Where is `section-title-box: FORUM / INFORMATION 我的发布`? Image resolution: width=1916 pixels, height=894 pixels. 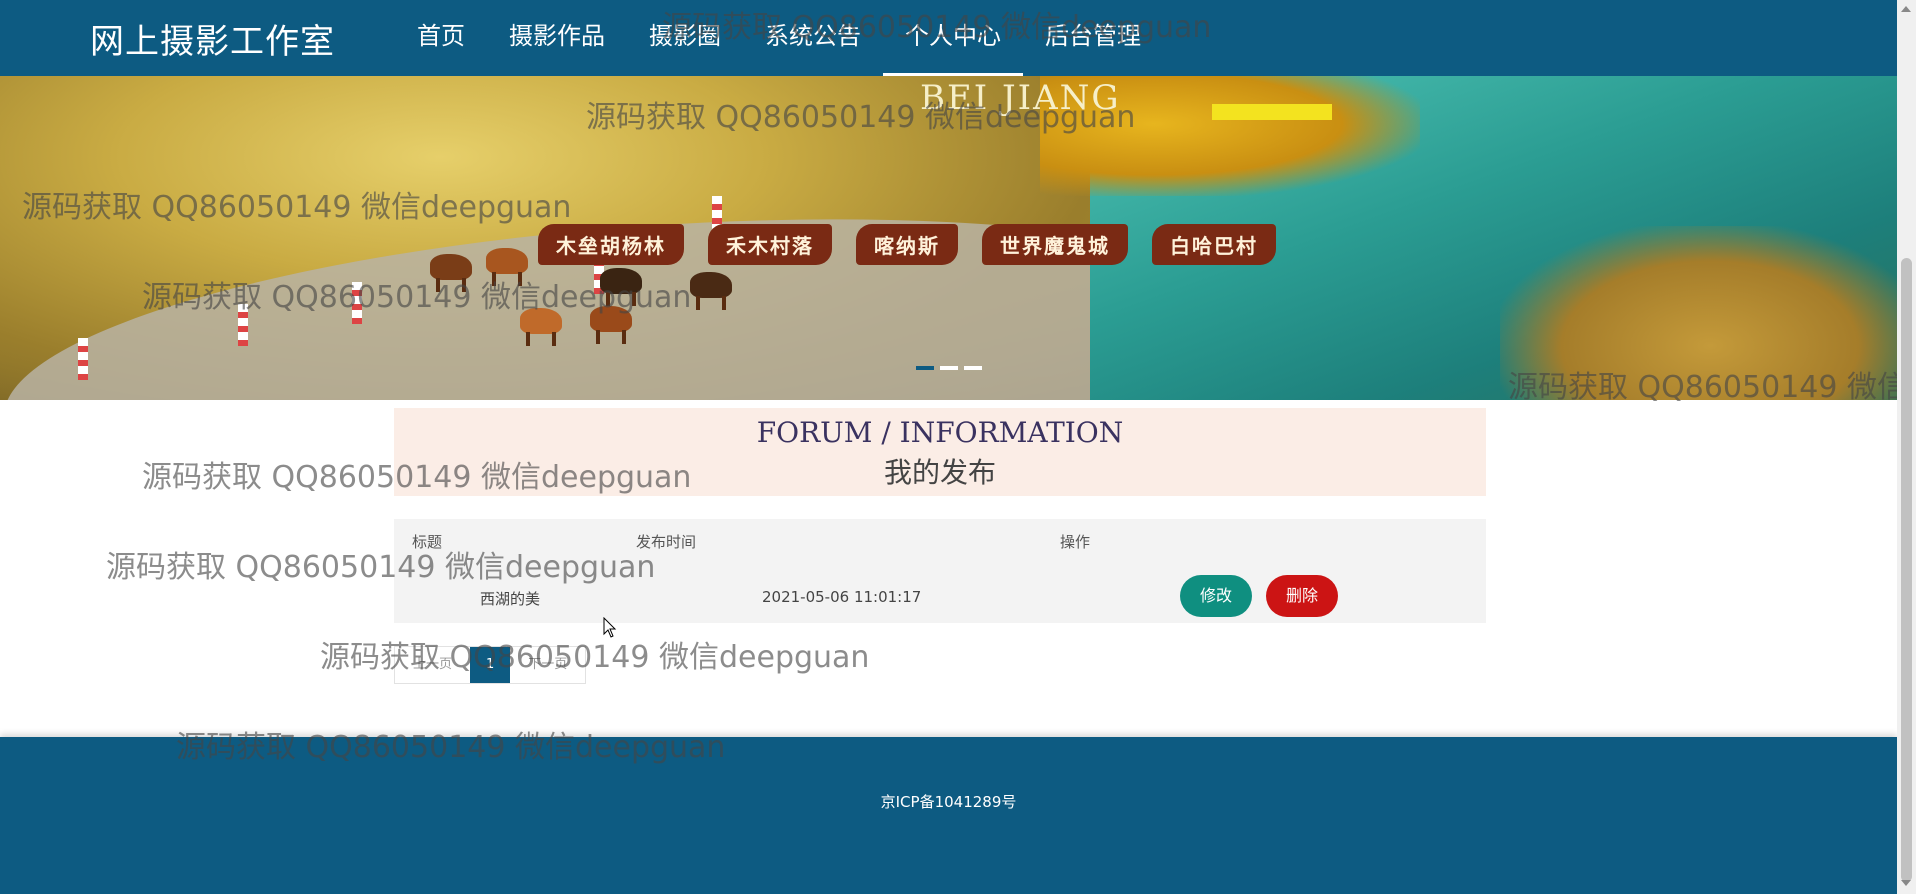 section-title-box: FORUM / INFORMATION 我的发布 is located at coordinates (940, 452).